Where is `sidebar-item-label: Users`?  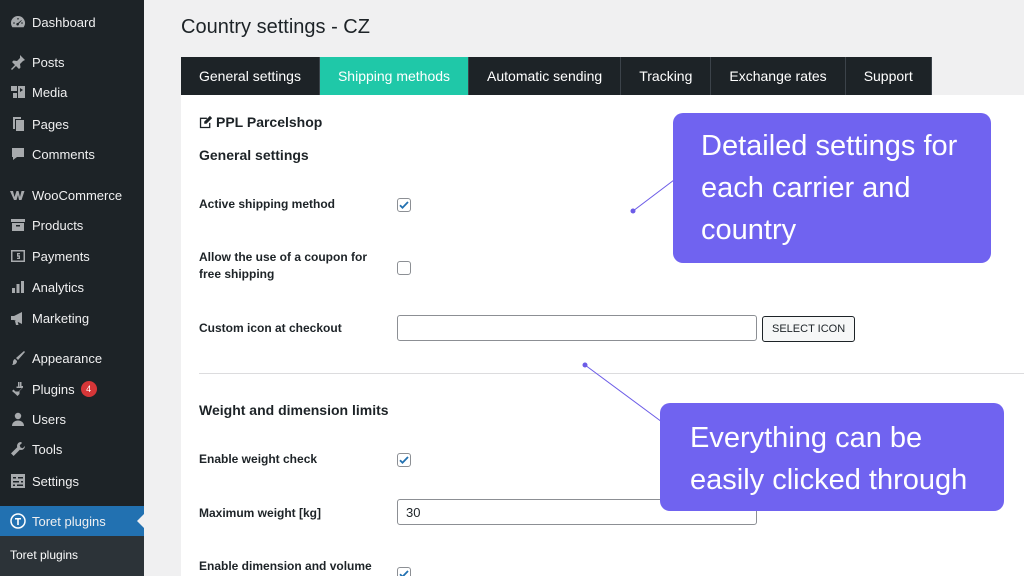
sidebar-item-label: Users is located at coordinates (49, 419).